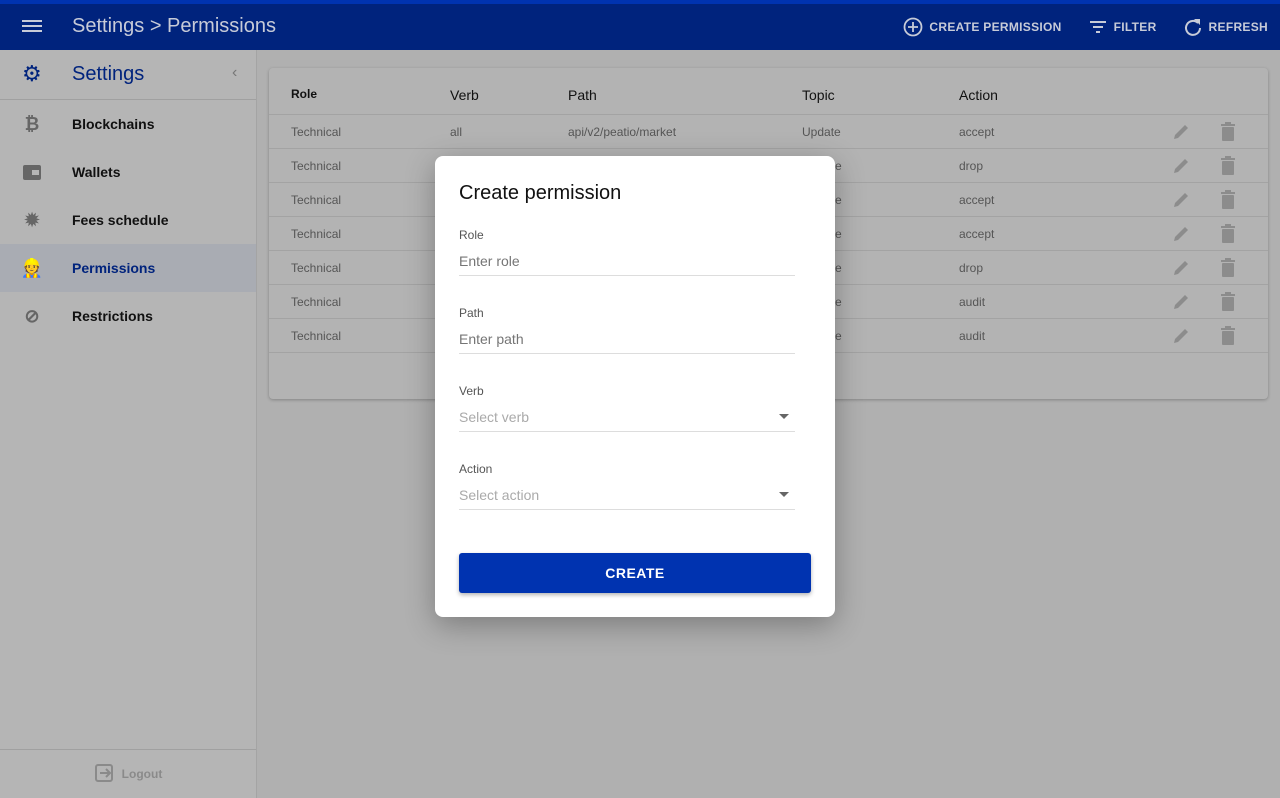 The image size is (1280, 798). I want to click on sidebar-item-fees-schedule: ✹ Fees schedule, so click(128, 220).